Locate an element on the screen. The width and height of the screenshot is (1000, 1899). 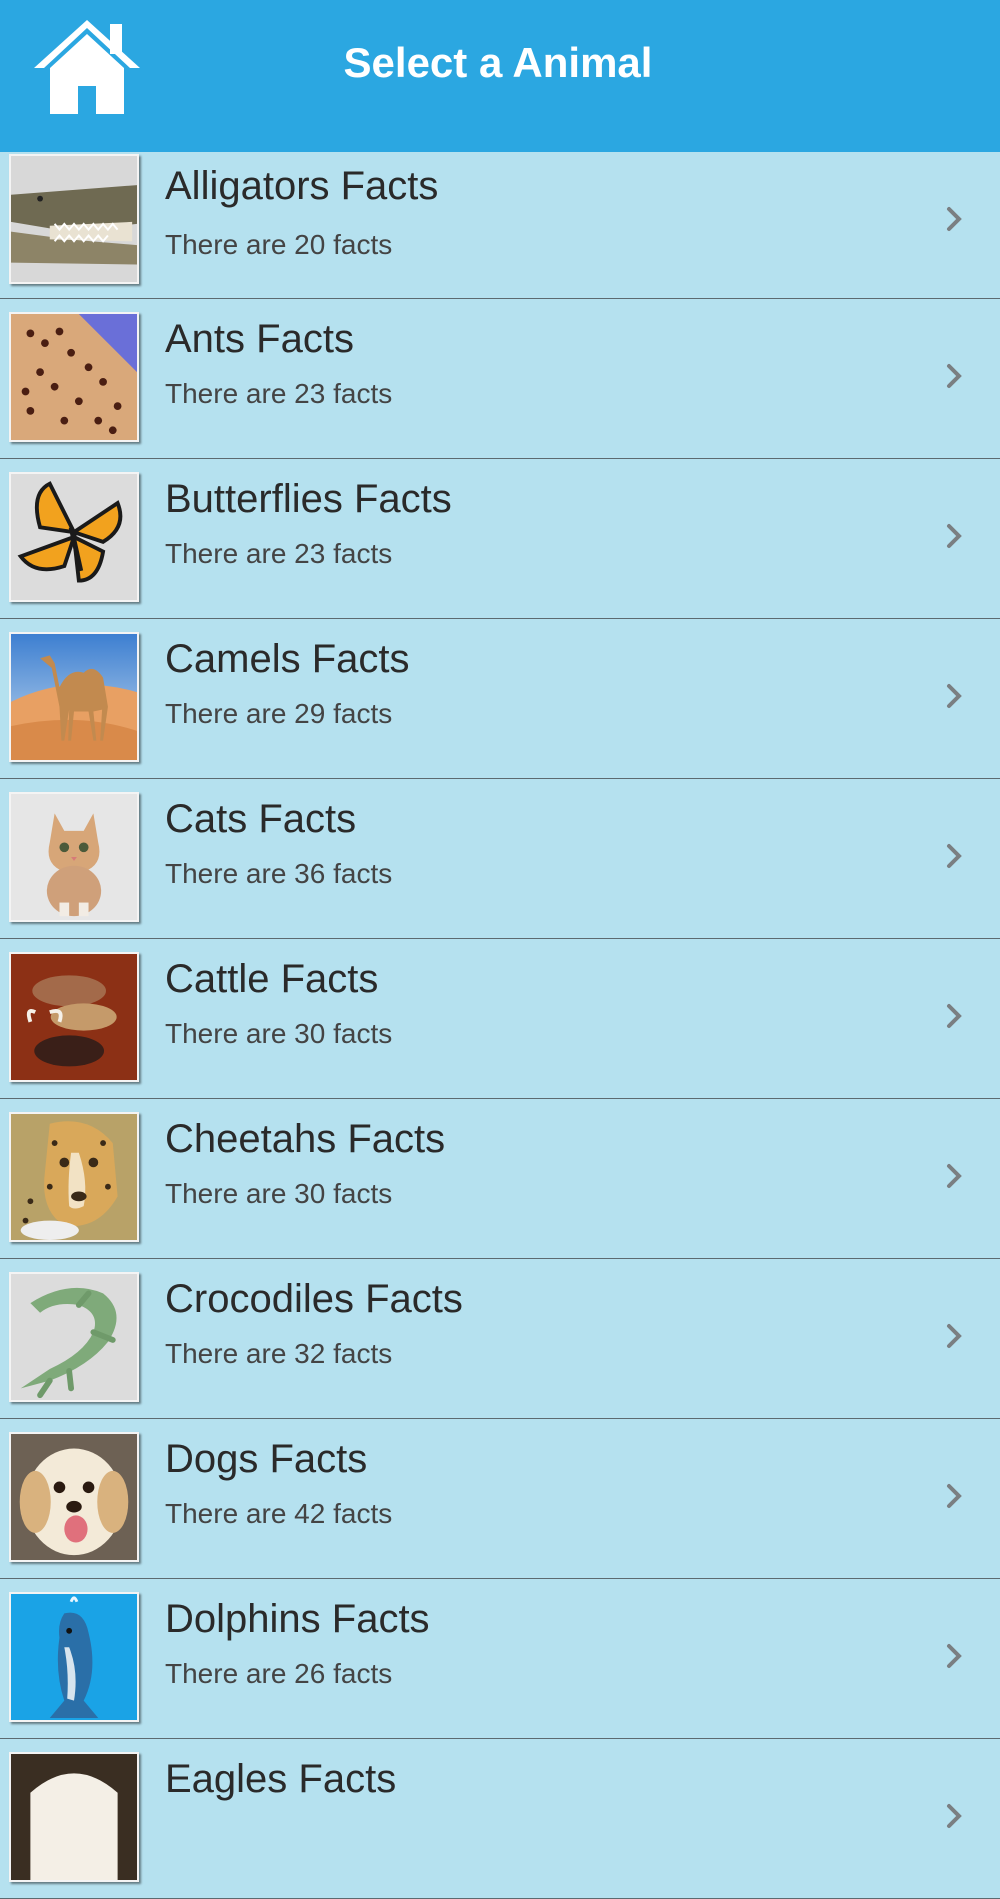
app-header: Select a Animal is located at coordinates (500, 76).